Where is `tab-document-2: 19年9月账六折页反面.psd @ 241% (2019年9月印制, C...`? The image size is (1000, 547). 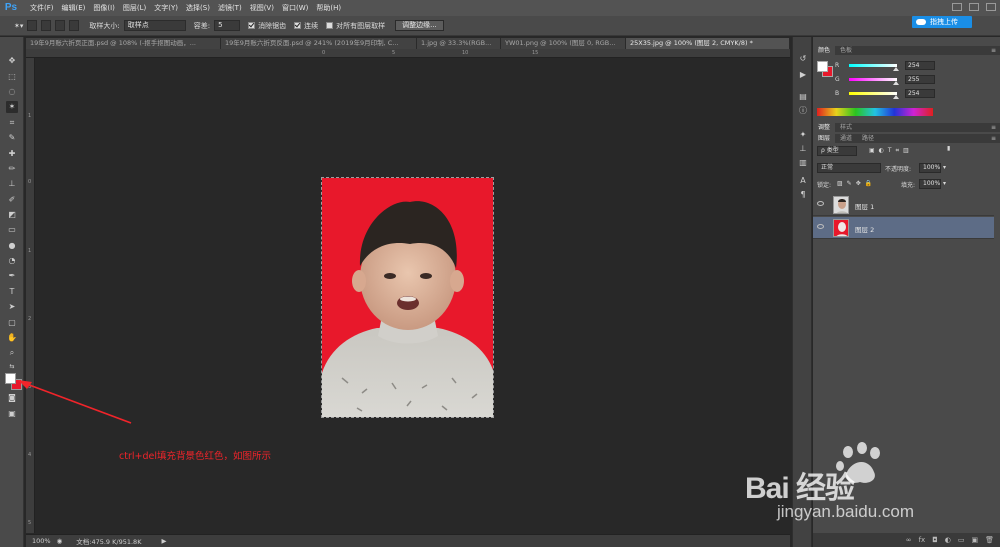 tab-document-2: 19年9月账六折页反面.psd @ 241% (2019年9月印制, C... is located at coordinates (319, 43).